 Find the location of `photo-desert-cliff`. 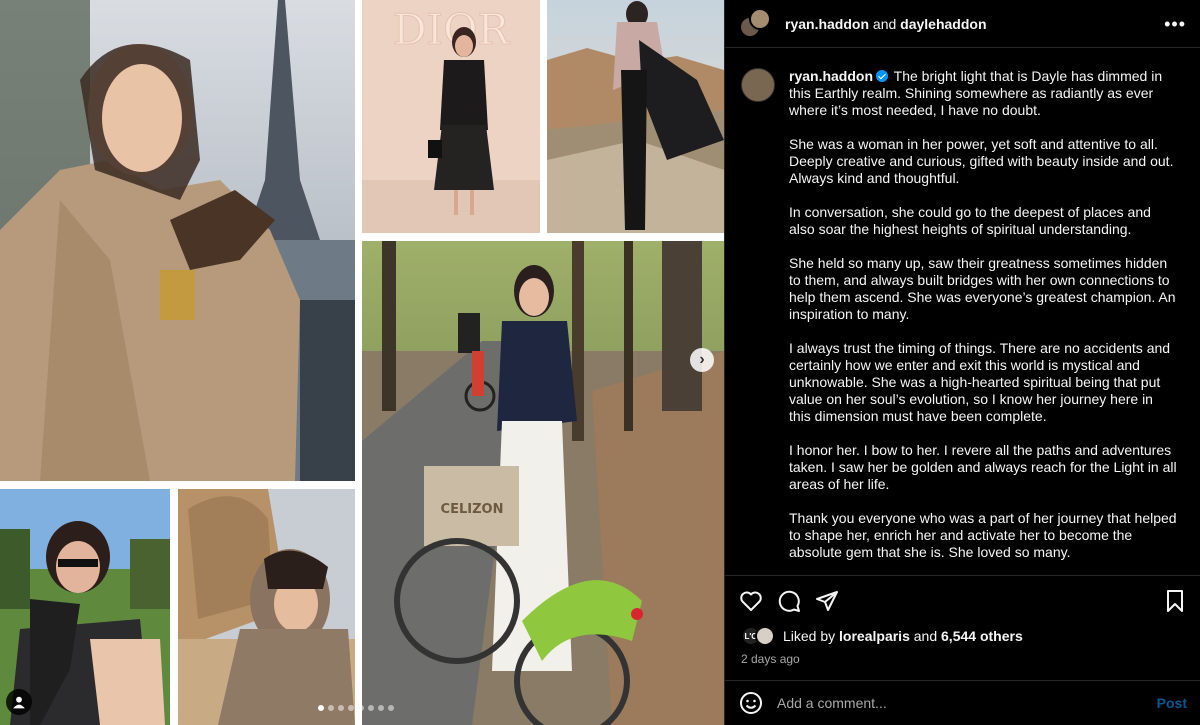

photo-desert-cliff is located at coordinates (635, 116).